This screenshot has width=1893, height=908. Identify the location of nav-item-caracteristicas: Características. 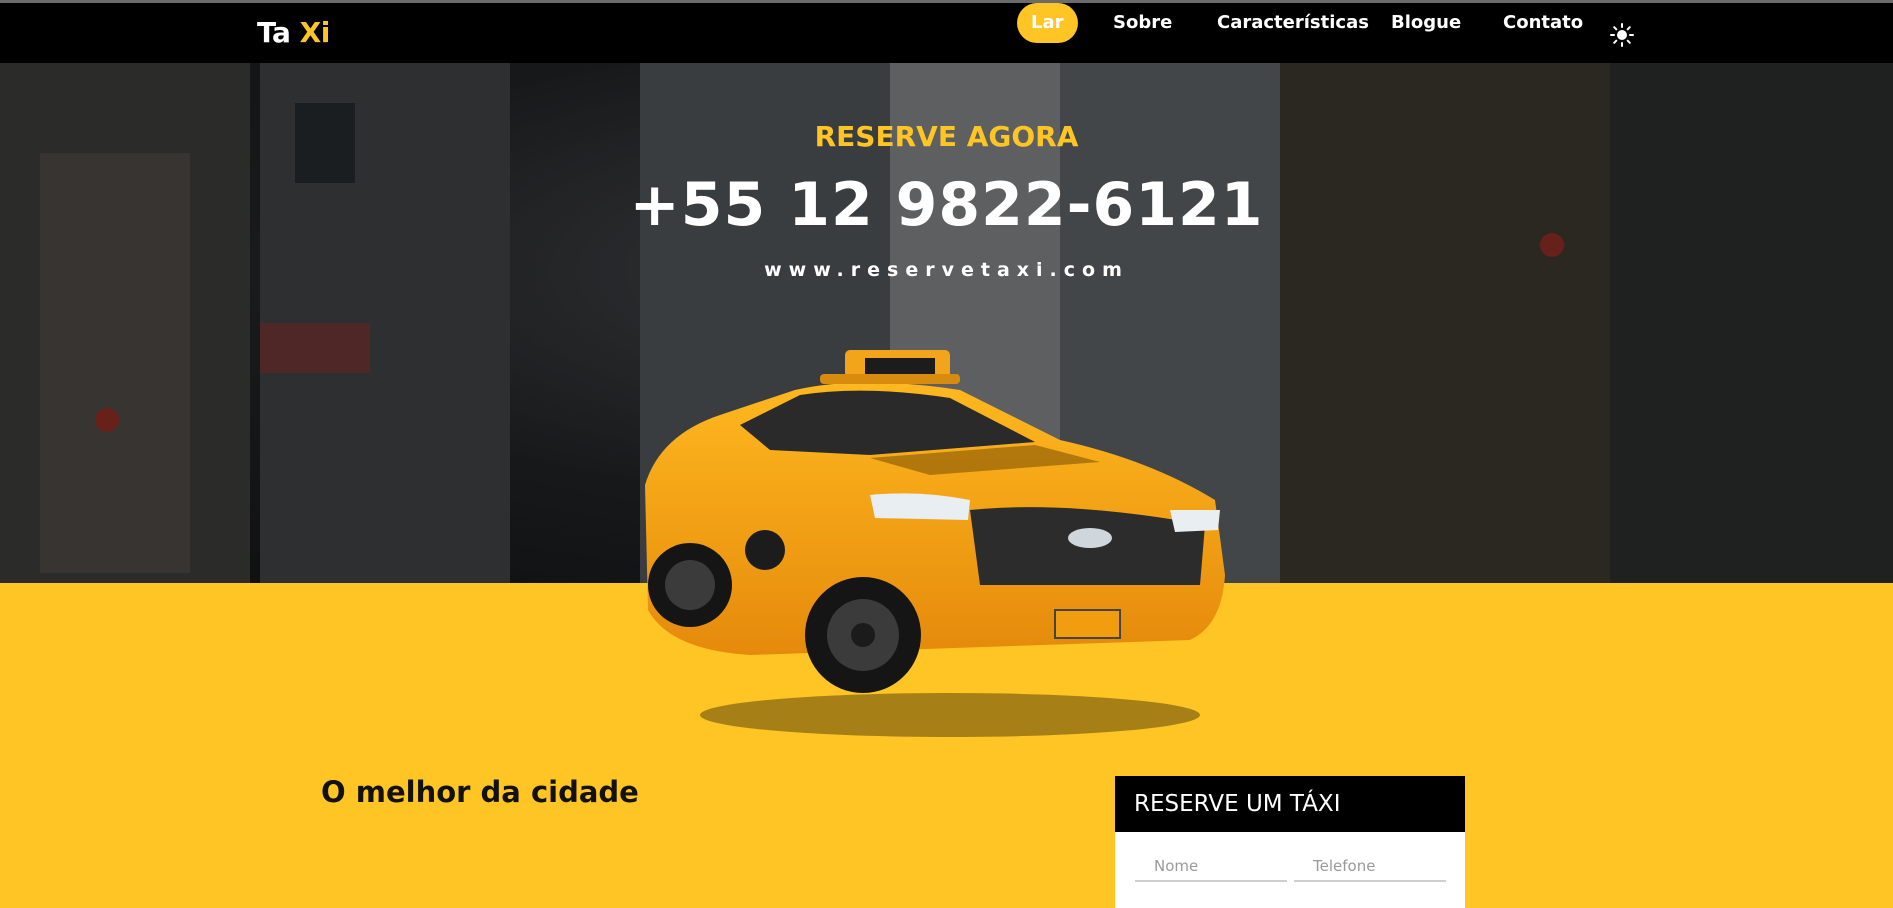
(1293, 23).